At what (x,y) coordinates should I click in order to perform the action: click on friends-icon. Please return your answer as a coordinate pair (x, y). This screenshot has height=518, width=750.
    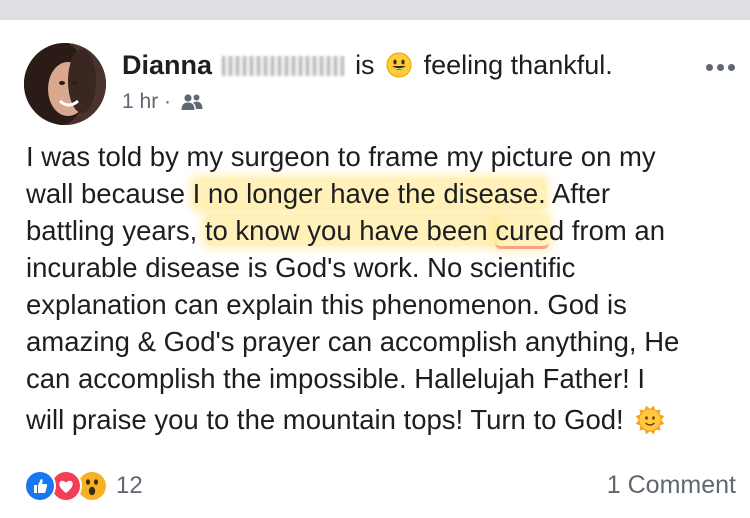
    Looking at the image, I should click on (192, 102).